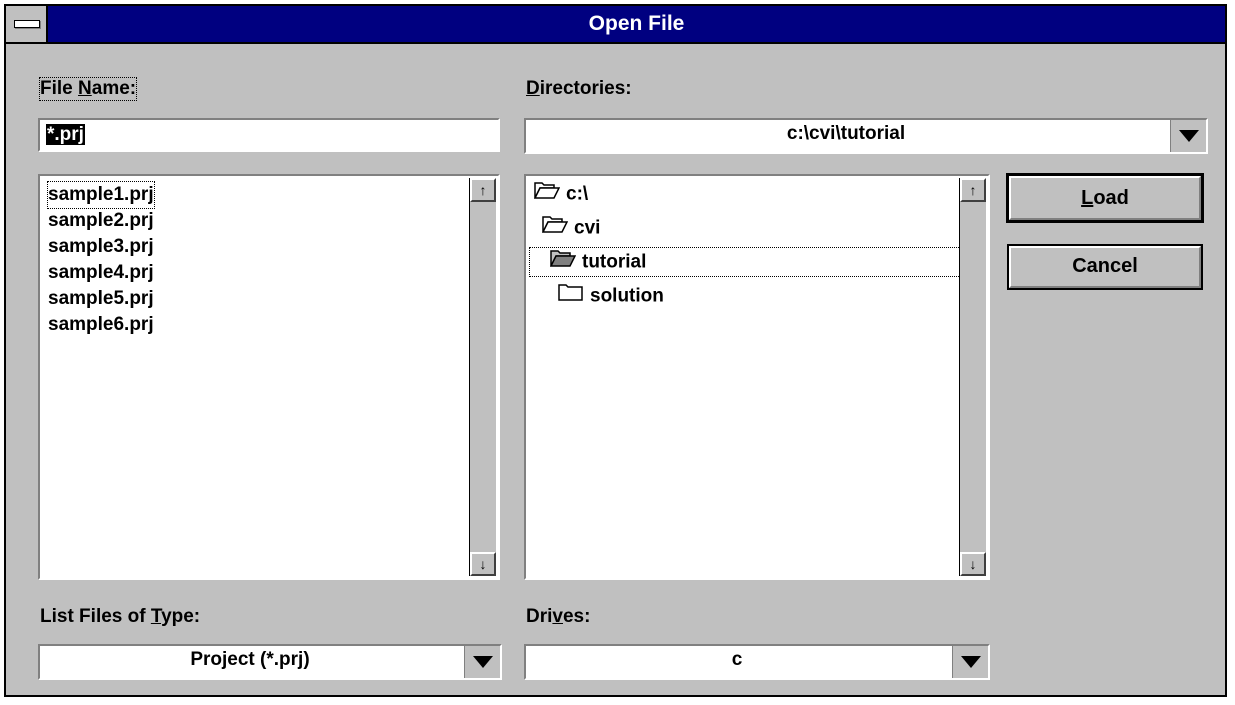 The width and height of the screenshot is (1235, 705). I want to click on file-type-combo: Project (*.prj), so click(270, 662).